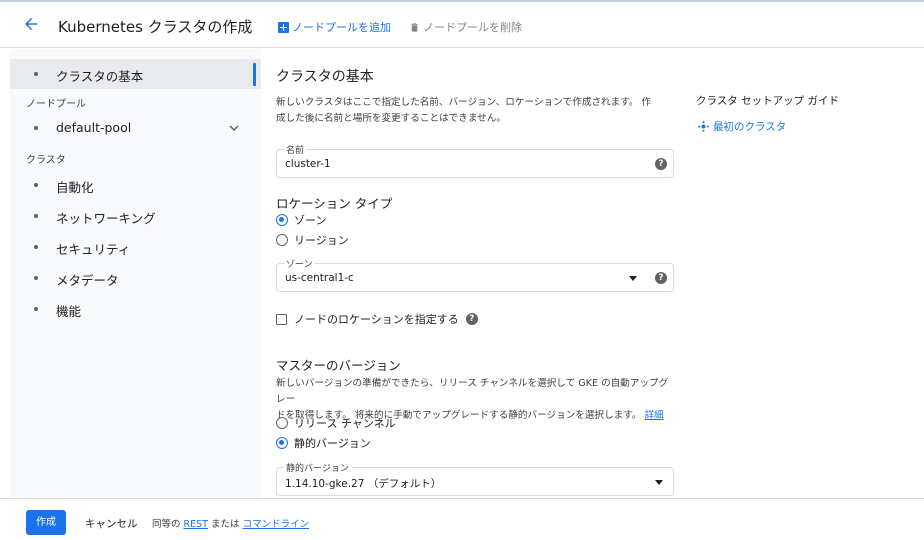 The image size is (924, 540). I want to click on chevron-down-icon, so click(234, 128).